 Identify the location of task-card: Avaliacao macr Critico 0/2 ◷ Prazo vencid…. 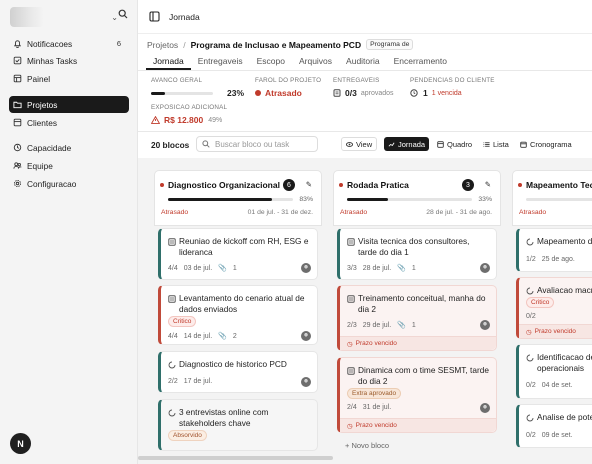
(554, 308).